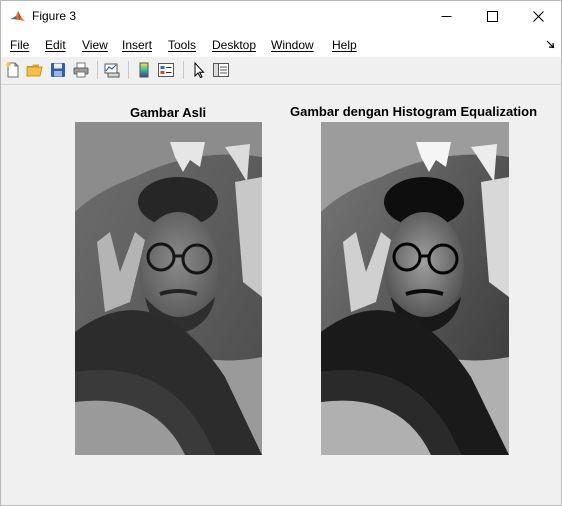 Image resolution: width=562 pixels, height=506 pixels. Describe the element at coordinates (292, 45) in the screenshot. I see `menu-window: Window` at that location.